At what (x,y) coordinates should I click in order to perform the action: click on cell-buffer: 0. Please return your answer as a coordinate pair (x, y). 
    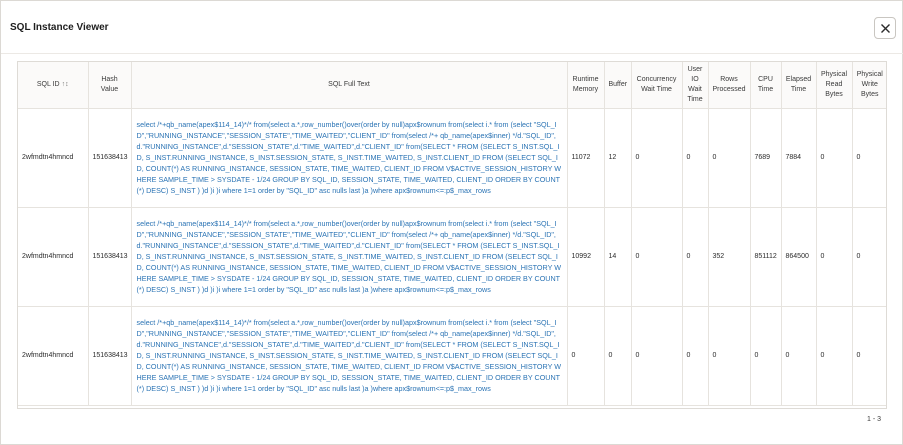
    Looking at the image, I should click on (618, 356).